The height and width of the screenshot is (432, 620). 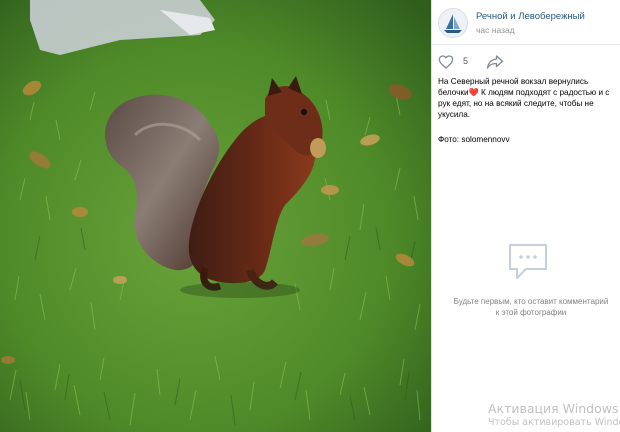 What do you see at coordinates (553, 408) in the screenshot?
I see `watermark-title: Активация Windows` at bounding box center [553, 408].